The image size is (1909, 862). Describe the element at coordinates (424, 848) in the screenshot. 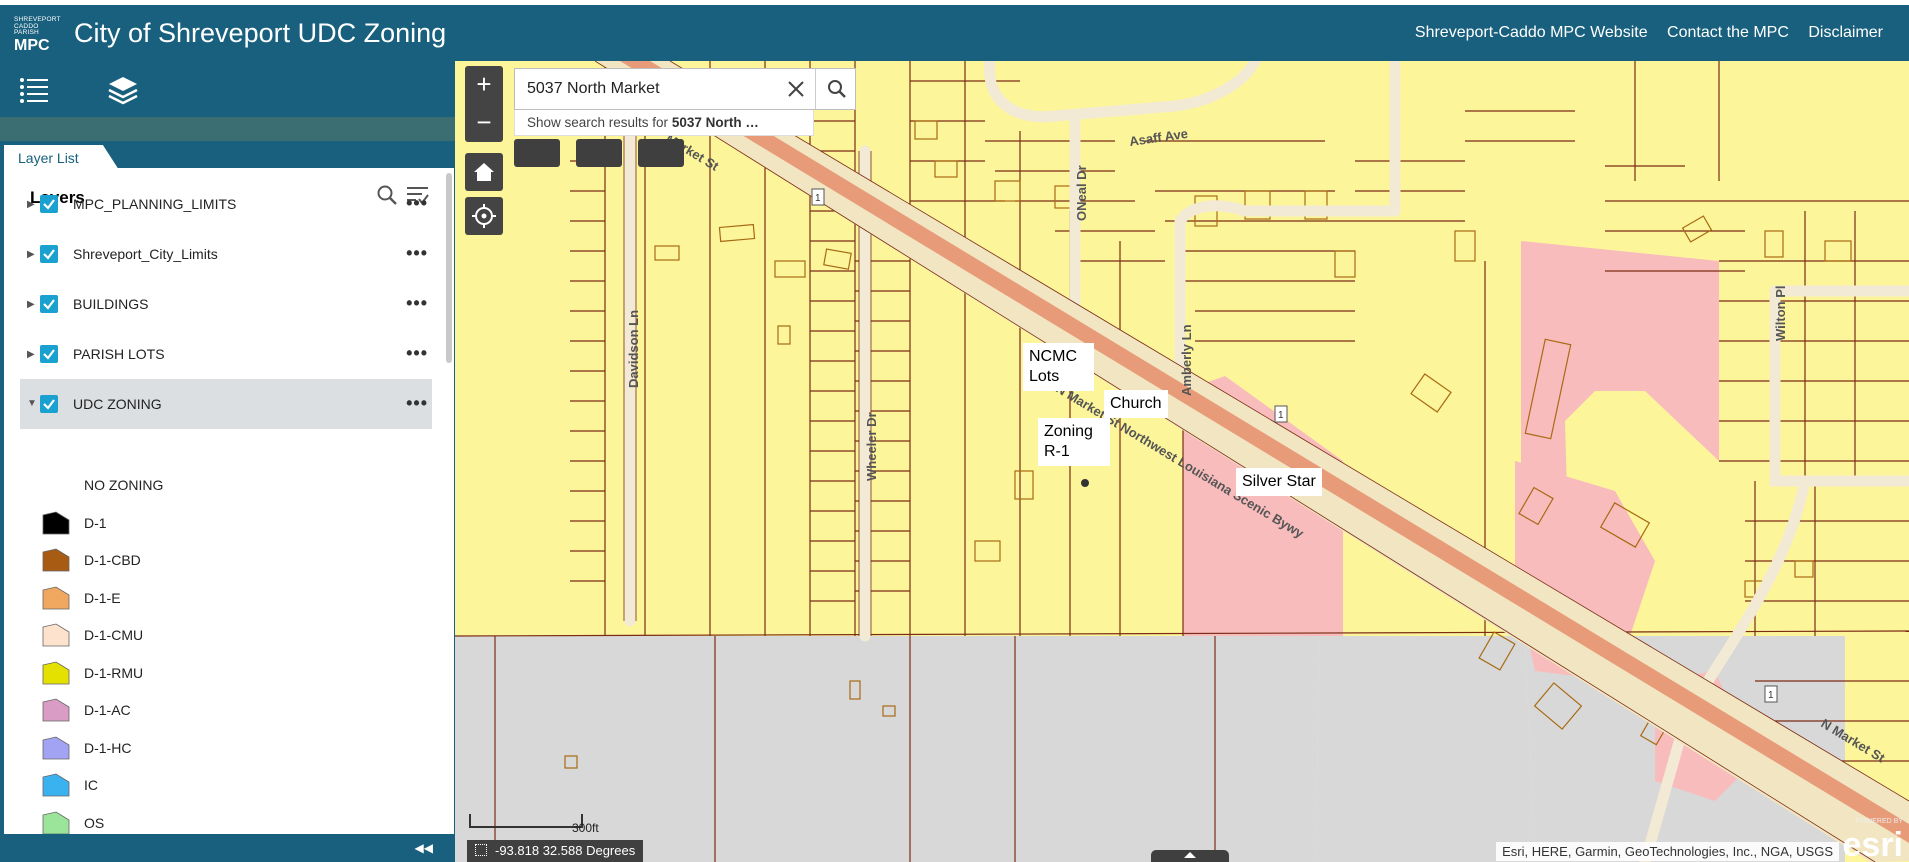

I see `collapse-panel-icon: ◀◀` at that location.